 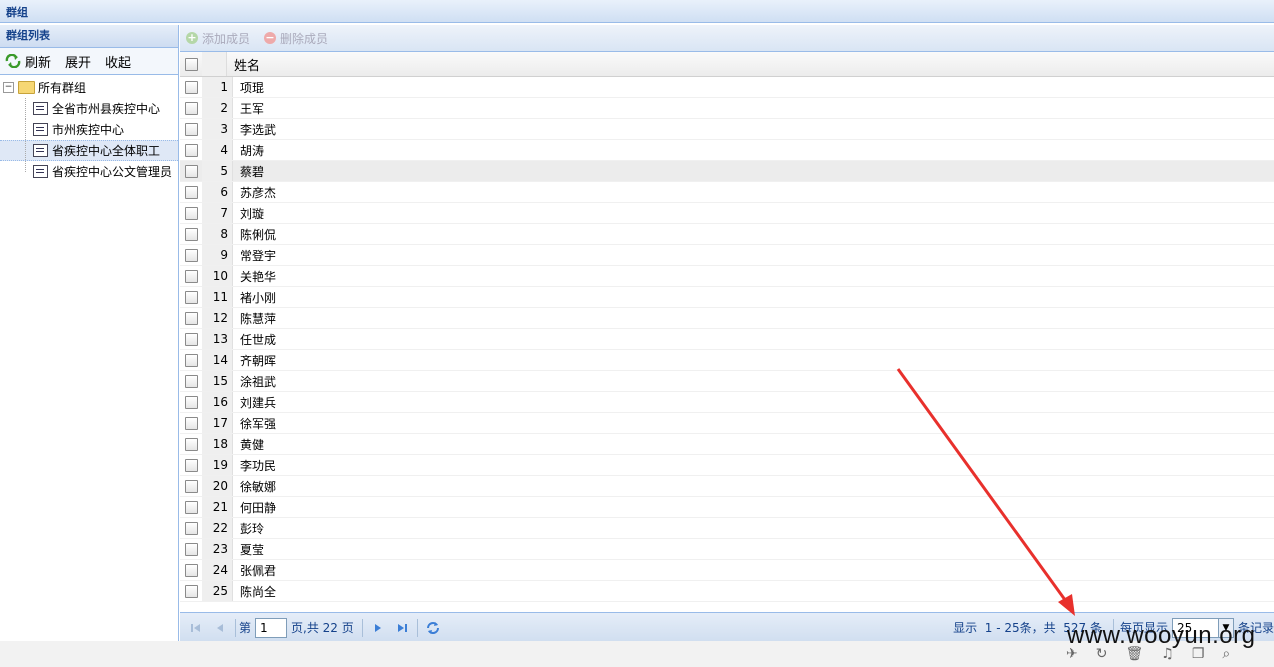 I want to click on page-number-input: 1, so click(x=271, y=627).